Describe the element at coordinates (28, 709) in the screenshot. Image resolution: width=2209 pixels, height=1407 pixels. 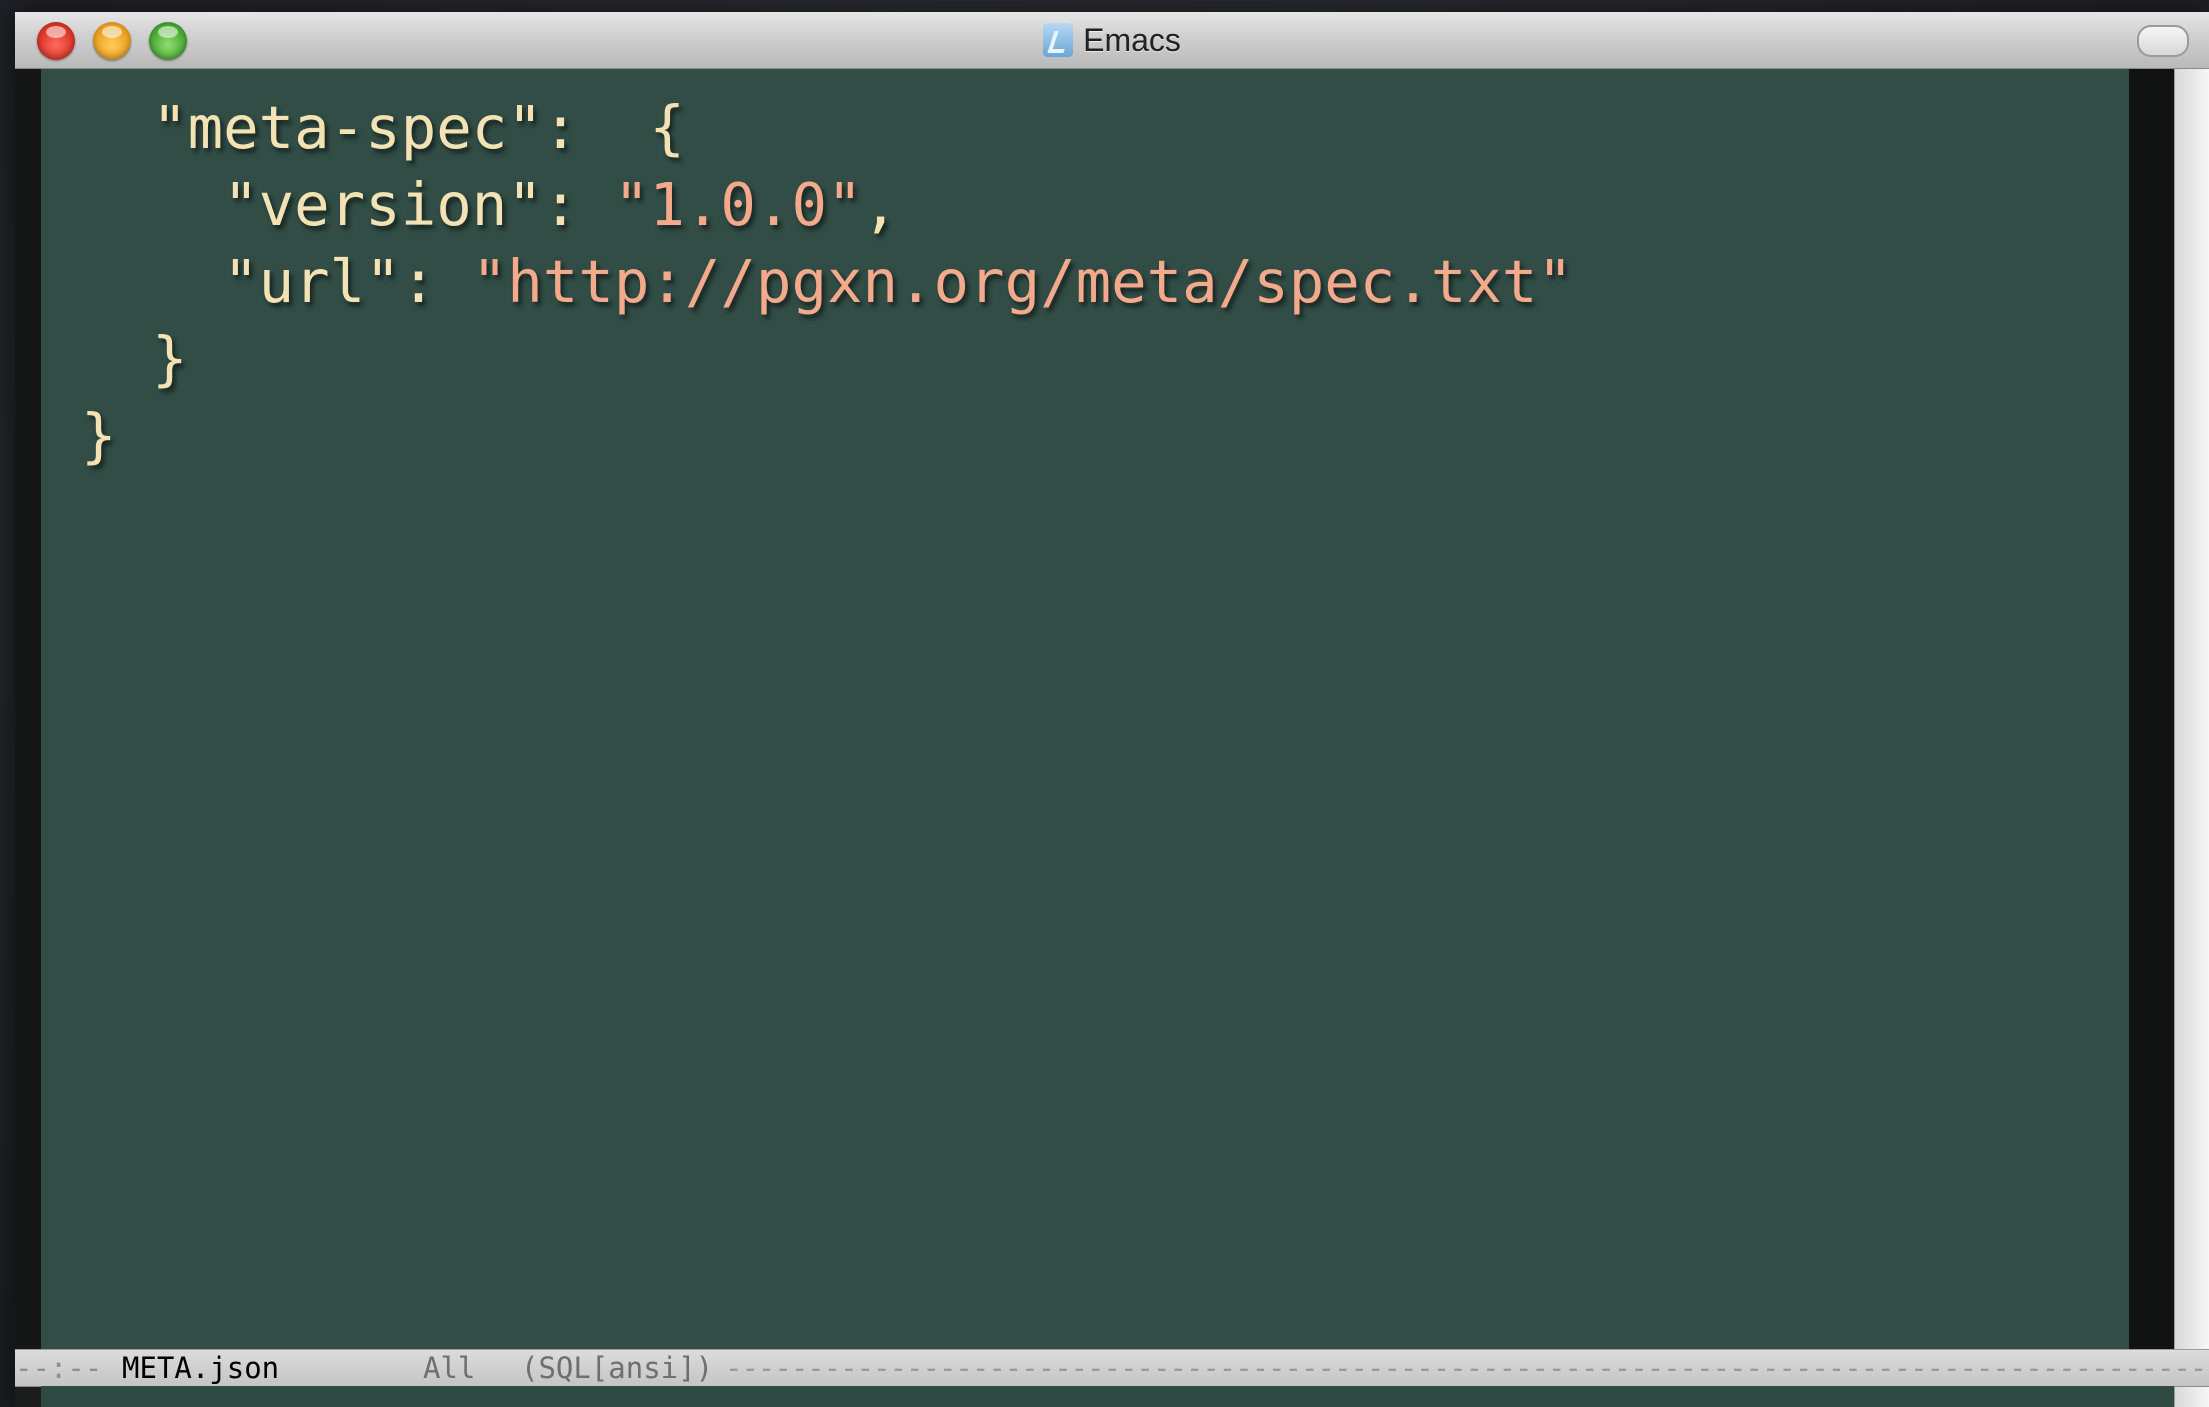
I see `left-fringe` at that location.